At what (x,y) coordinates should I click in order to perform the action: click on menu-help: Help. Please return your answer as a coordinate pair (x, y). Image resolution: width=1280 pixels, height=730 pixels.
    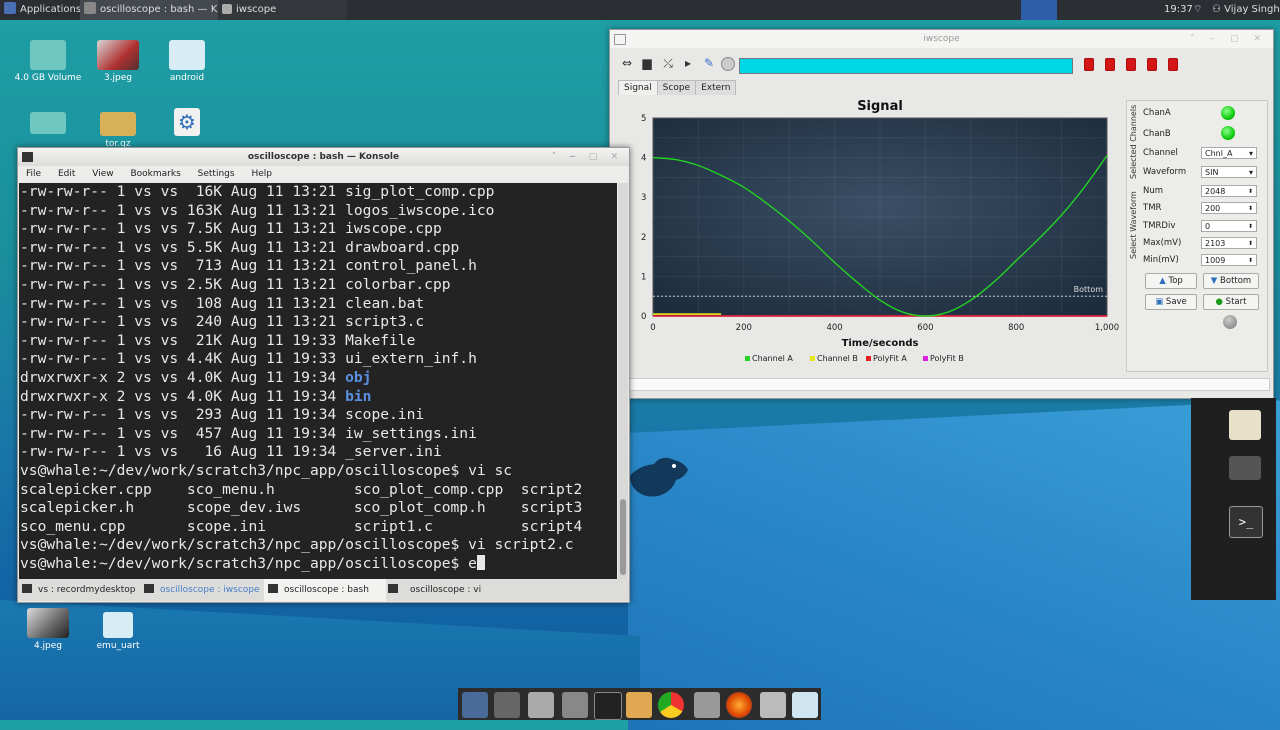
    Looking at the image, I should click on (261, 174).